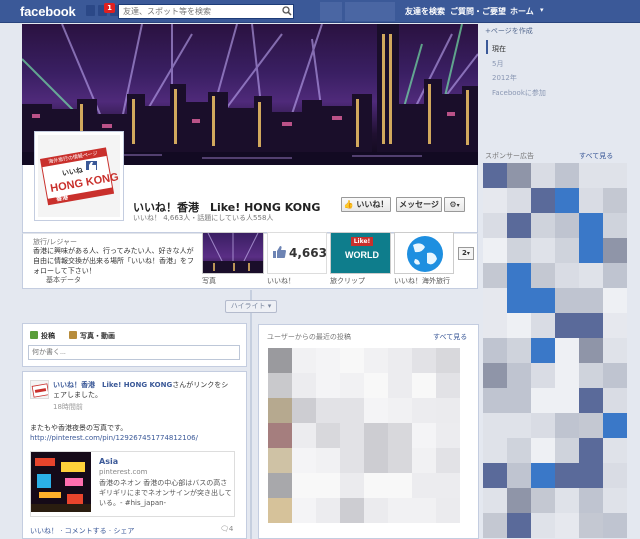 The image size is (640, 539). Describe the element at coordinates (61, 482) in the screenshot. I see `link-preview-image` at that location.